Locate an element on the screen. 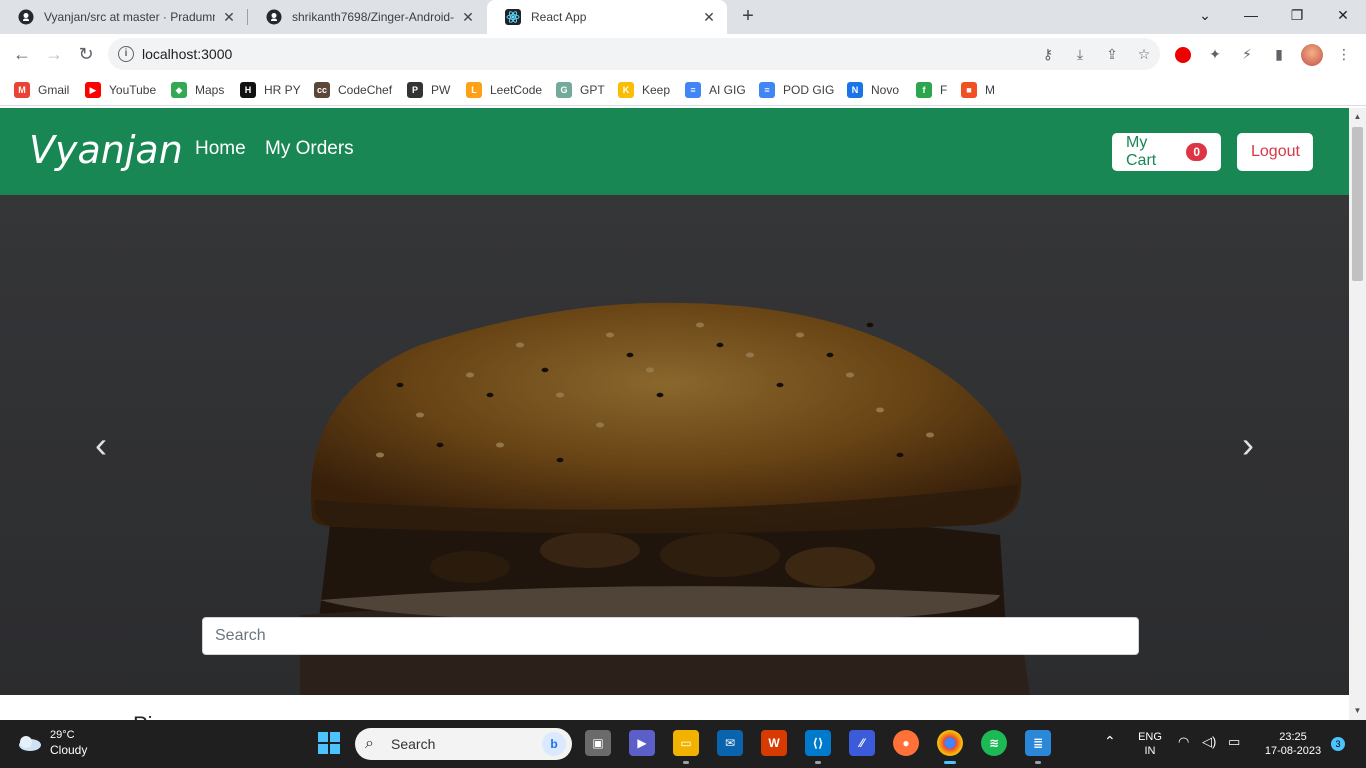 This screenshot has height=768, width=1366. bookmark-item: M Gmail is located at coordinates (41, 90).